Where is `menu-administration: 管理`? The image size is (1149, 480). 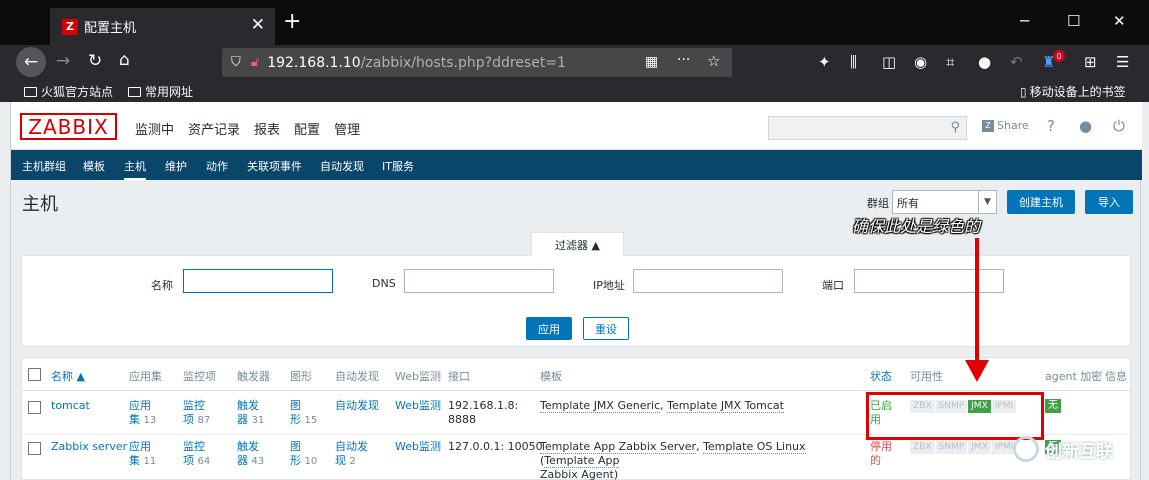
menu-administration: 管理 is located at coordinates (347, 128).